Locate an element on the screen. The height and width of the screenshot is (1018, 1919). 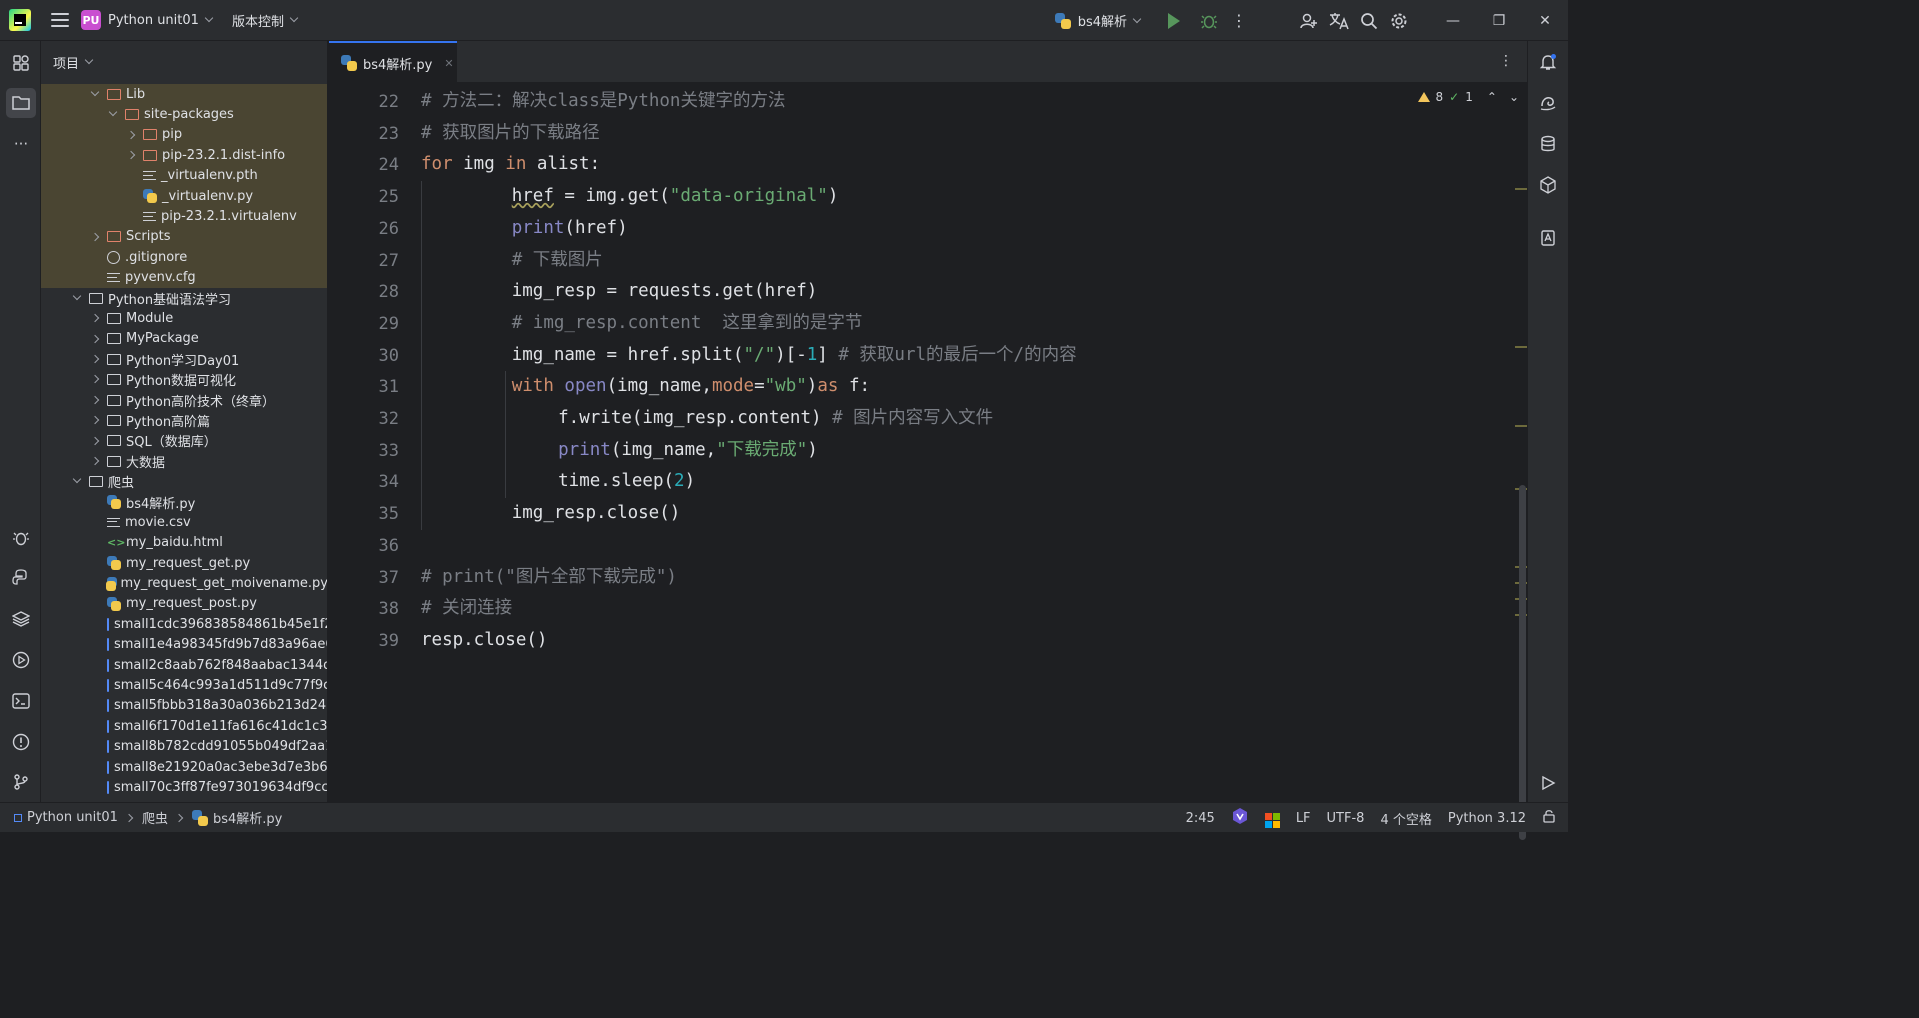
tree-item: small6f170d1e11fa616c41dc1c360 is located at coordinates (184, 726).